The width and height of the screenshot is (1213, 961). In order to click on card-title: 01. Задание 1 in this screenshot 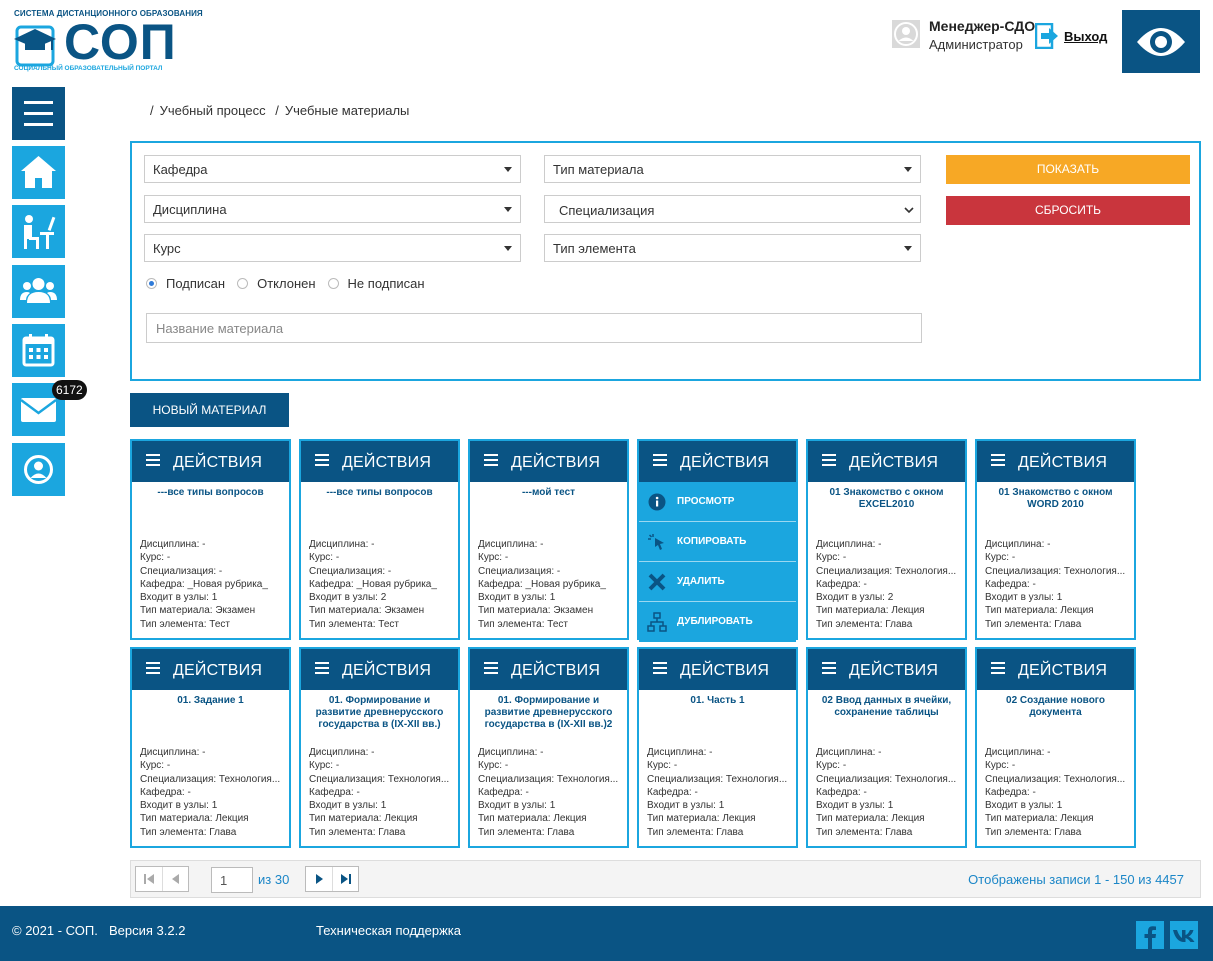, I will do `click(210, 717)`.